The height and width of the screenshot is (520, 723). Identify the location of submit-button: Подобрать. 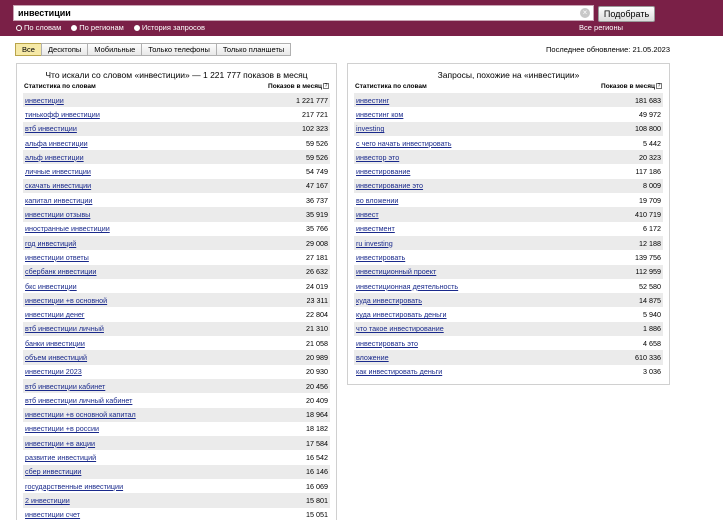
(626, 14).